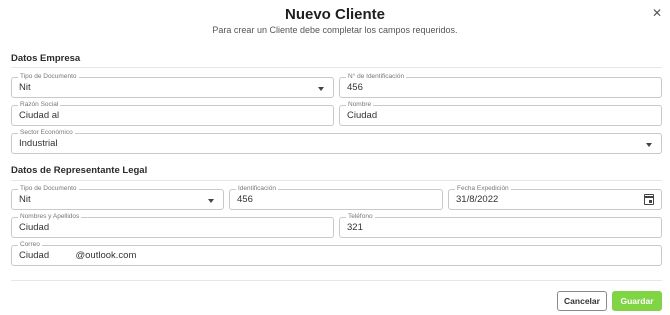  I want to click on modal-title: Nuevo Cliente, so click(335, 14).